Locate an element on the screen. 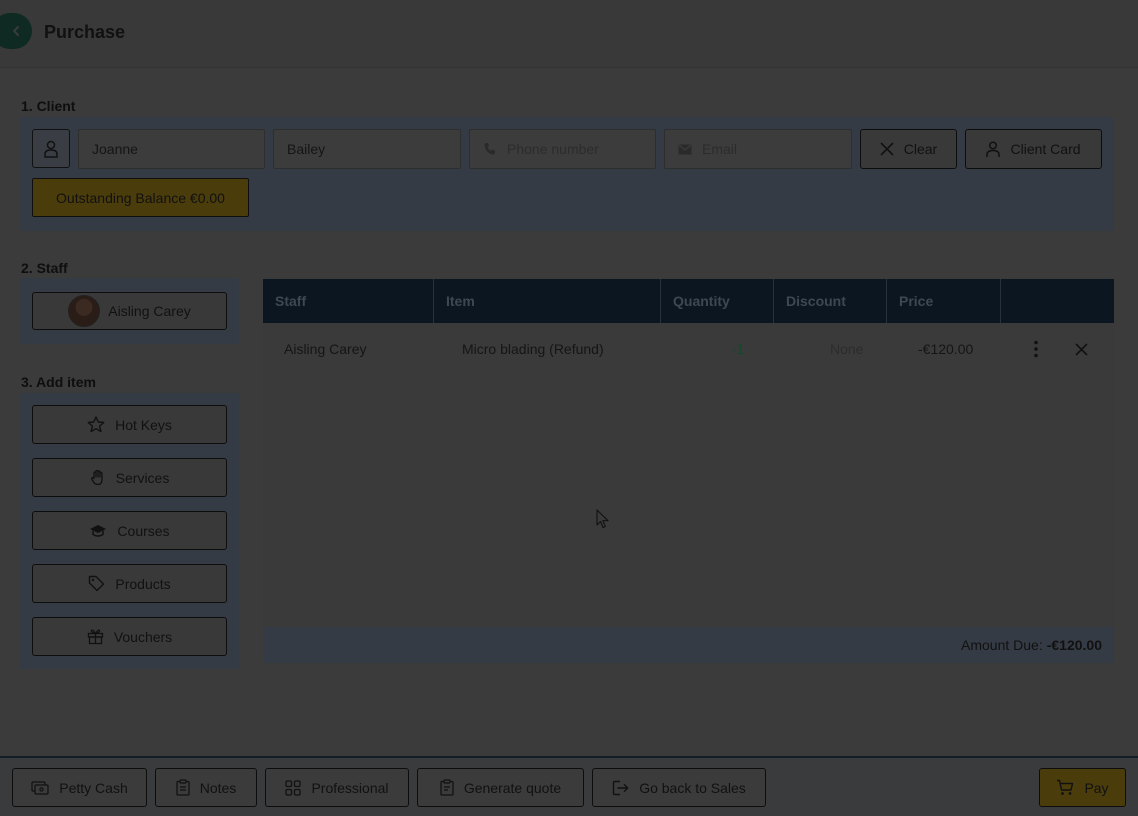 Image resolution: width=1138 pixels, height=816 pixels. row-quantity: -1 is located at coordinates (738, 349).